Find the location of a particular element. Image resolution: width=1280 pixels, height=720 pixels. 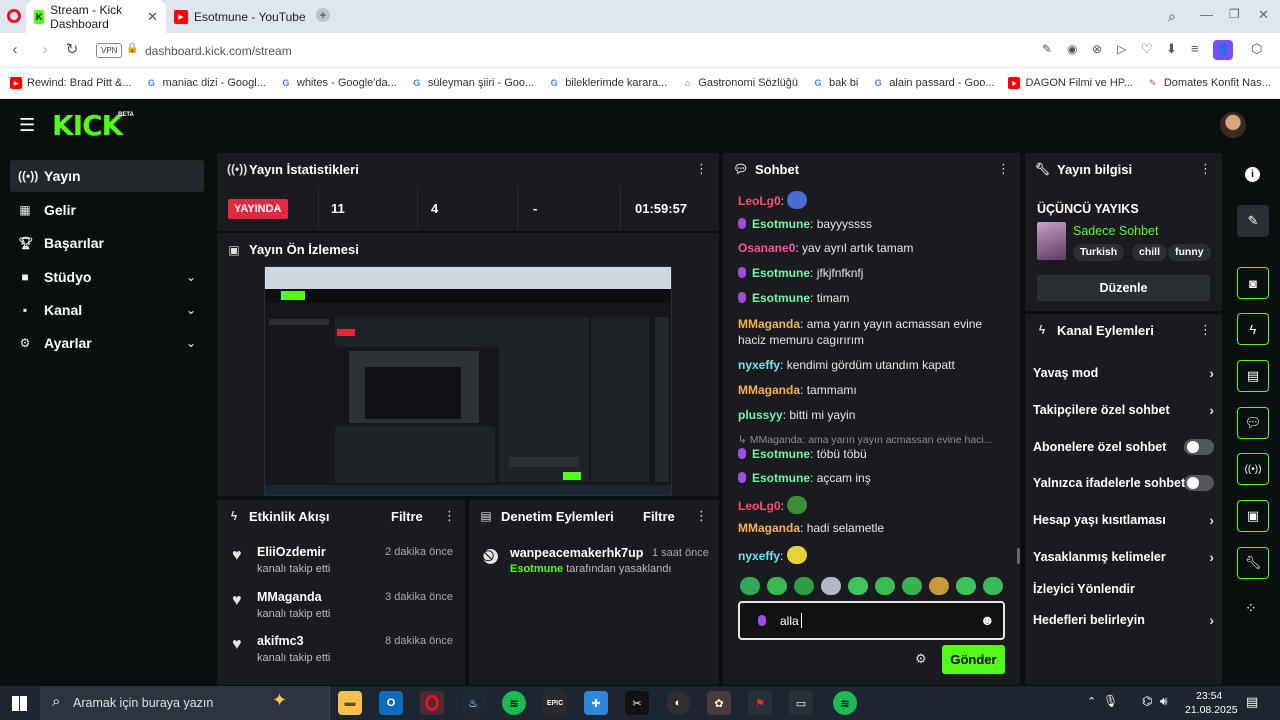

edit-button: Düzenle is located at coordinates (1123, 288).